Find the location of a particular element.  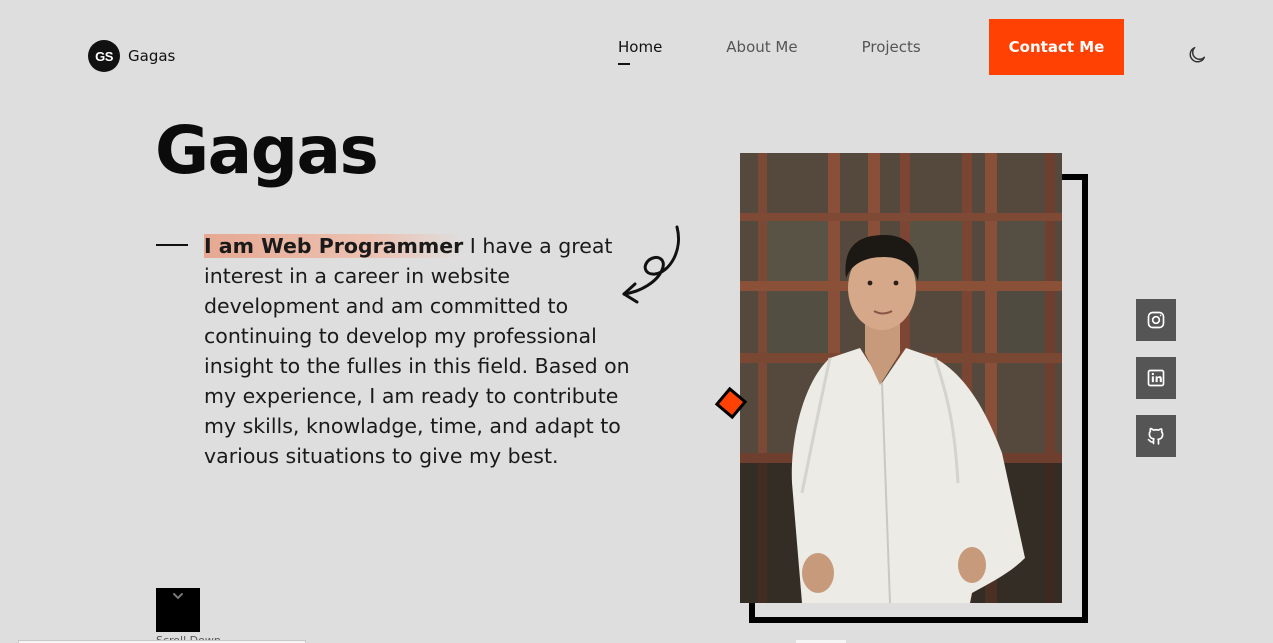

instagram-icon is located at coordinates (1156, 320).